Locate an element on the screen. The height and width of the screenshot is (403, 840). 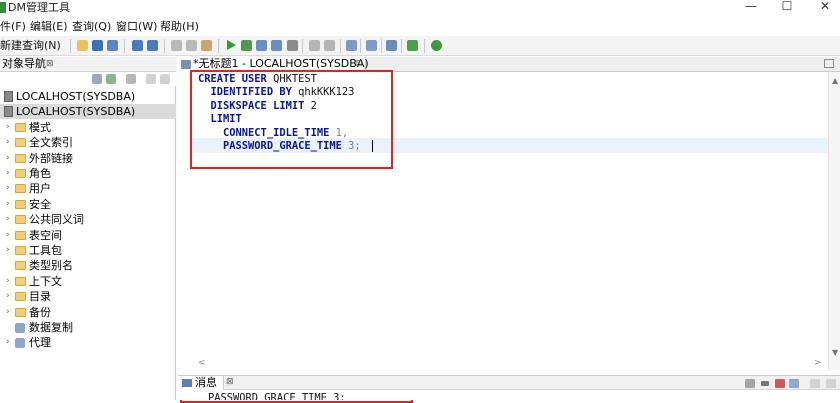
maximize-panel-icon is located at coordinates (831, 383).